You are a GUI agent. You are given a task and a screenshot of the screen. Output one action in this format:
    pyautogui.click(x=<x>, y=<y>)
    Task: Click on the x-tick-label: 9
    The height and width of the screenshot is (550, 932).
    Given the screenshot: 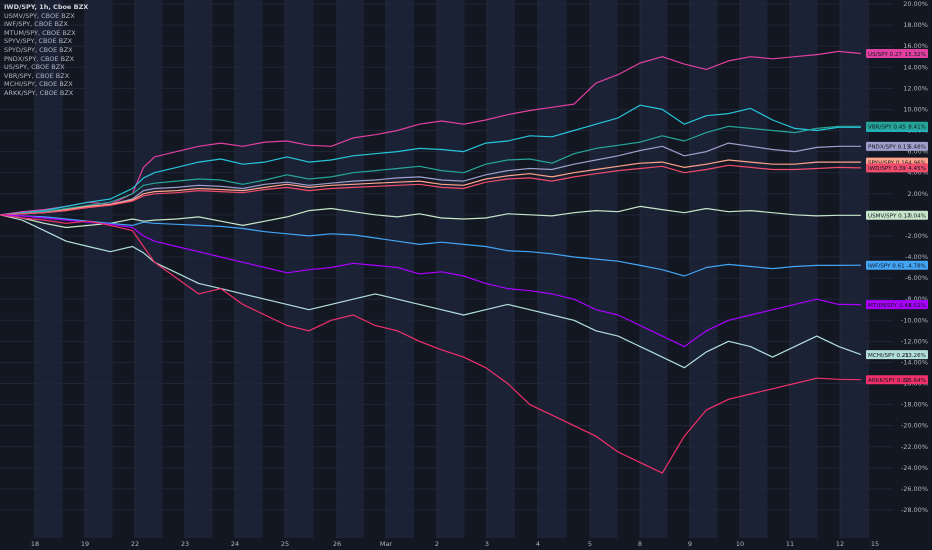 What is the action you would take?
    pyautogui.click(x=690, y=544)
    